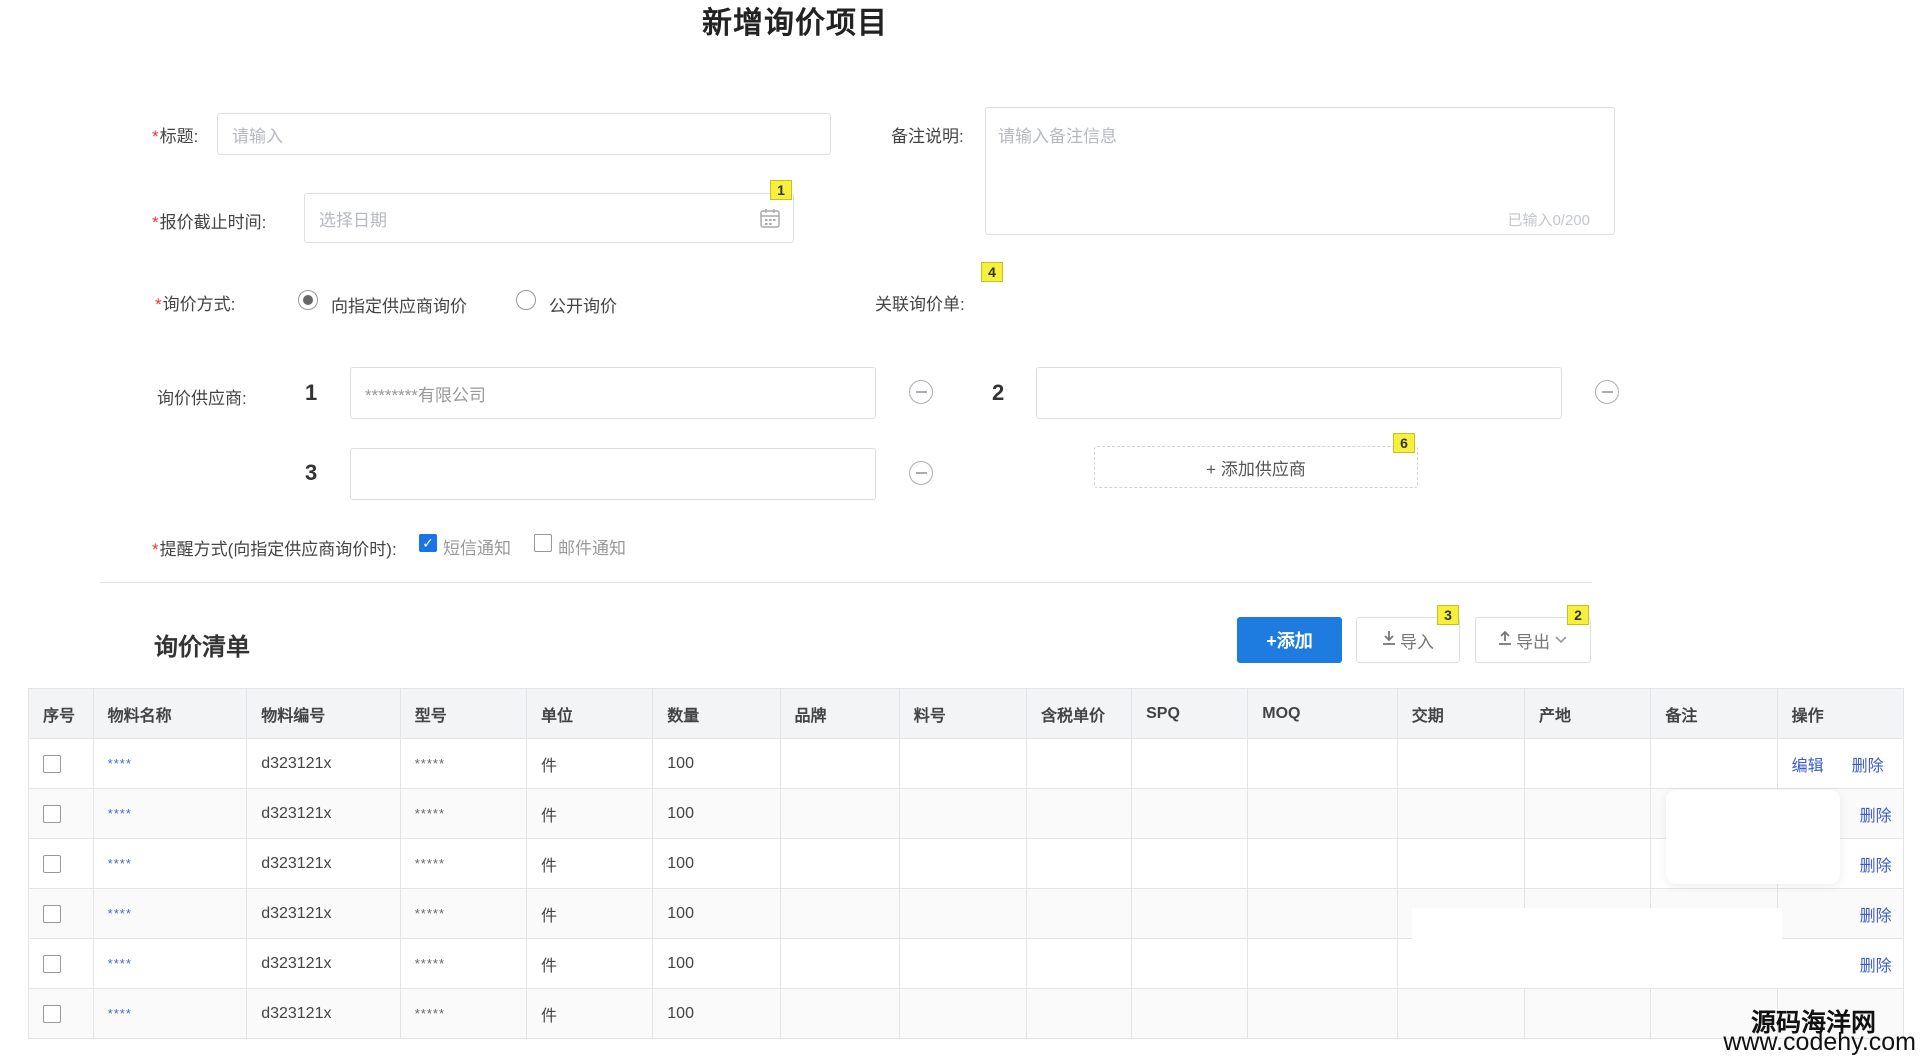  What do you see at coordinates (1819, 1042) in the screenshot?
I see `watermark-url: www.codehy.com` at bounding box center [1819, 1042].